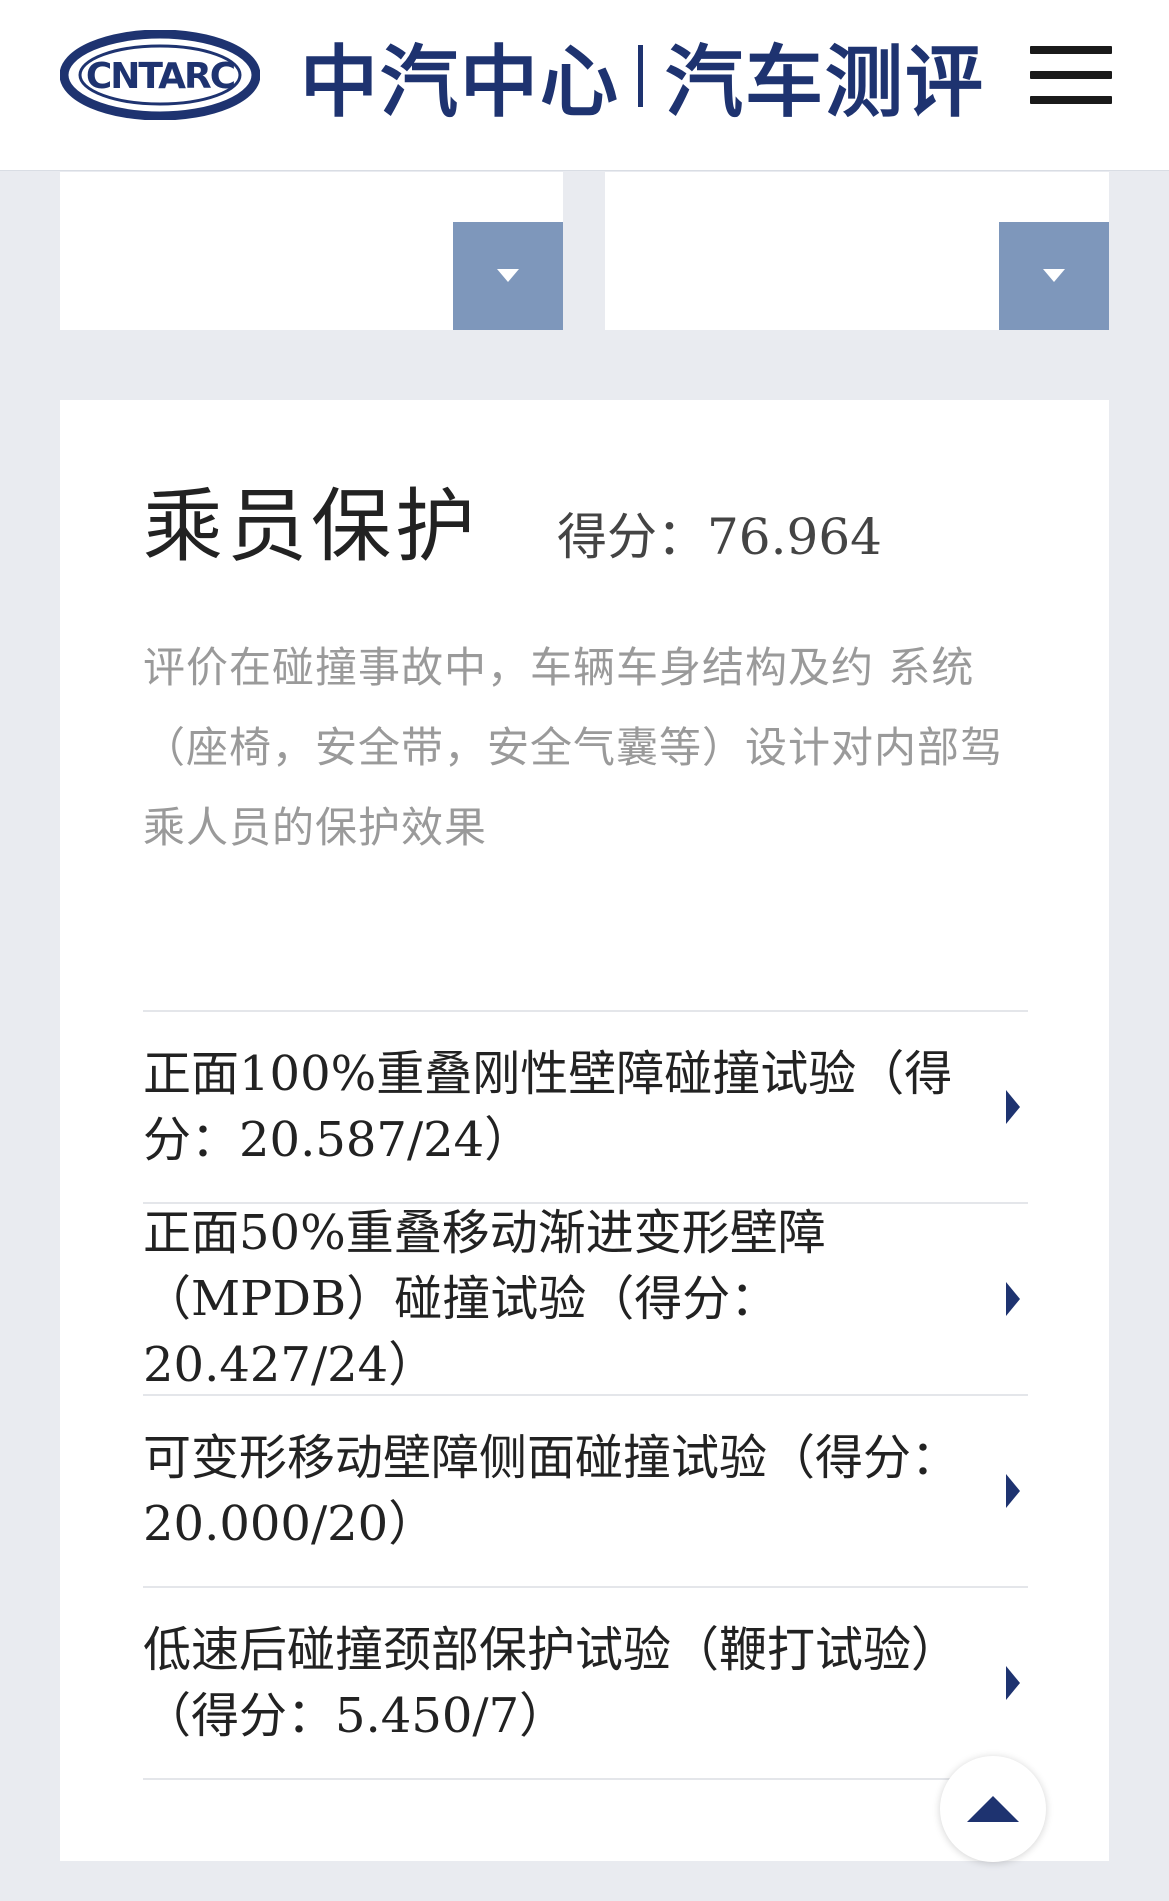 The image size is (1169, 1901). I want to click on arrow-up-icon, so click(993, 1809).